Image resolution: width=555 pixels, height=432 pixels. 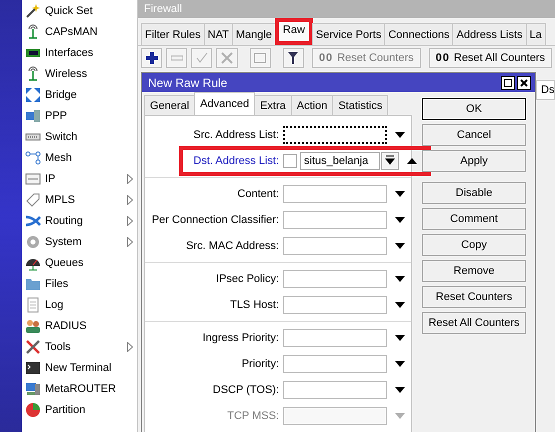 I want to click on tab: NAT, so click(x=218, y=34).